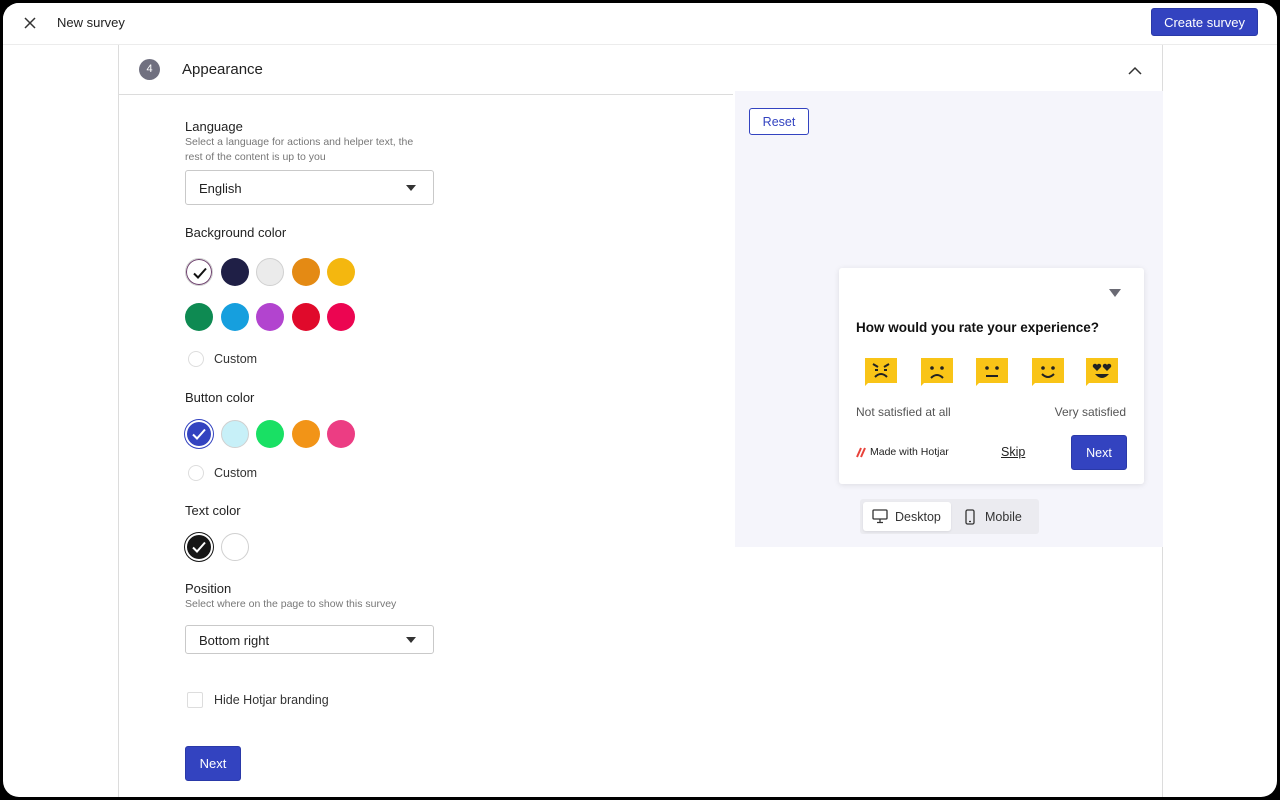 The height and width of the screenshot is (800, 1280). What do you see at coordinates (214, 126) in the screenshot?
I see `language-label: Language` at bounding box center [214, 126].